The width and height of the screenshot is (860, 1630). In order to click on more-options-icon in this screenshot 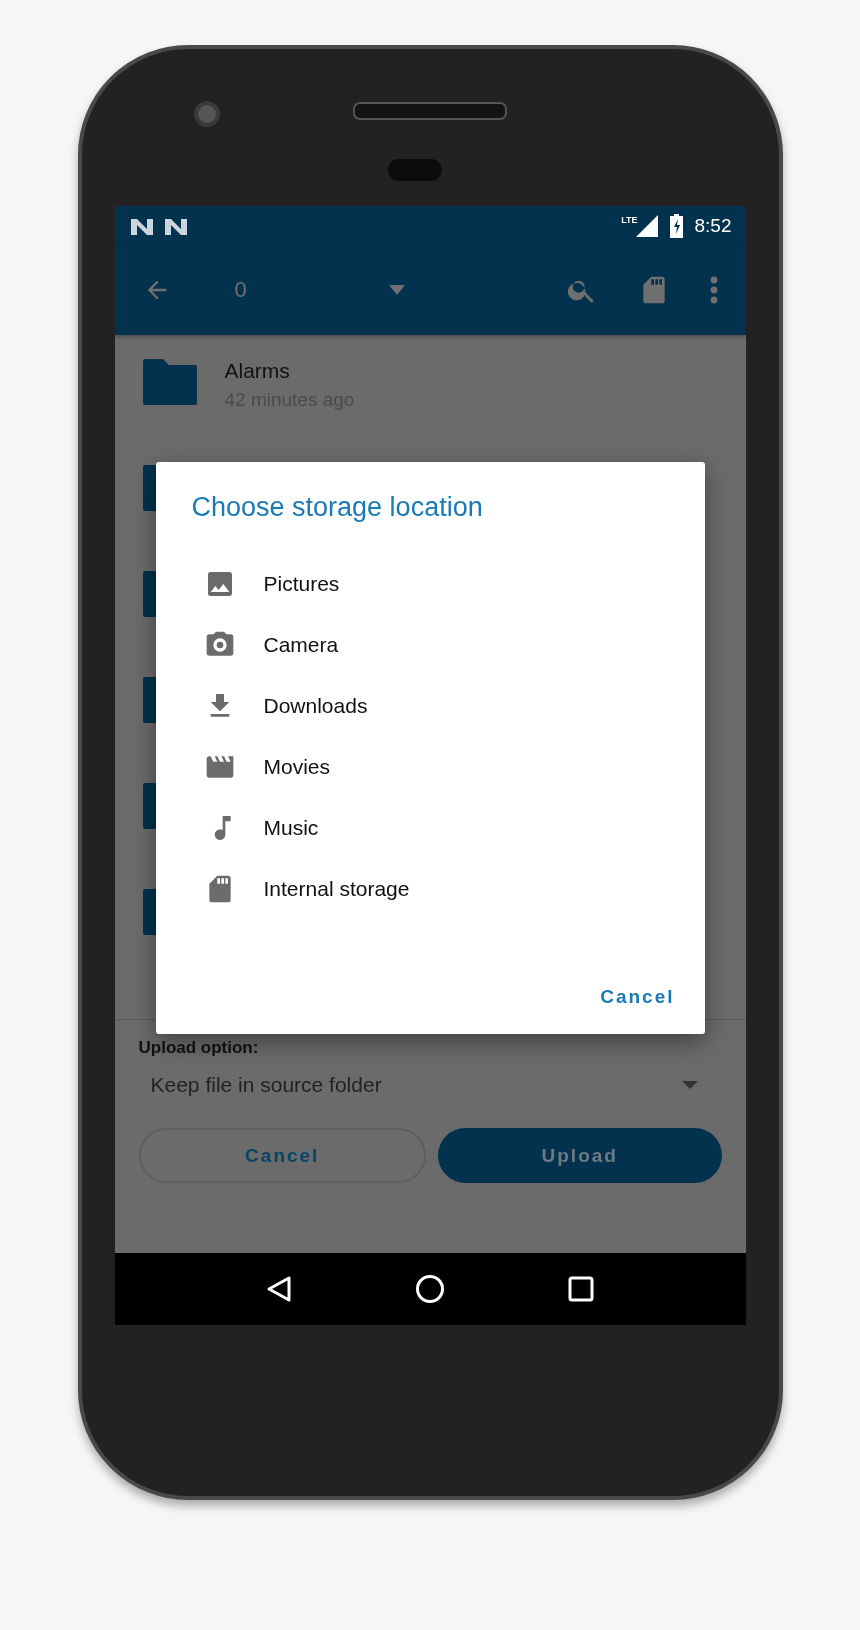, I will do `click(713, 290)`.